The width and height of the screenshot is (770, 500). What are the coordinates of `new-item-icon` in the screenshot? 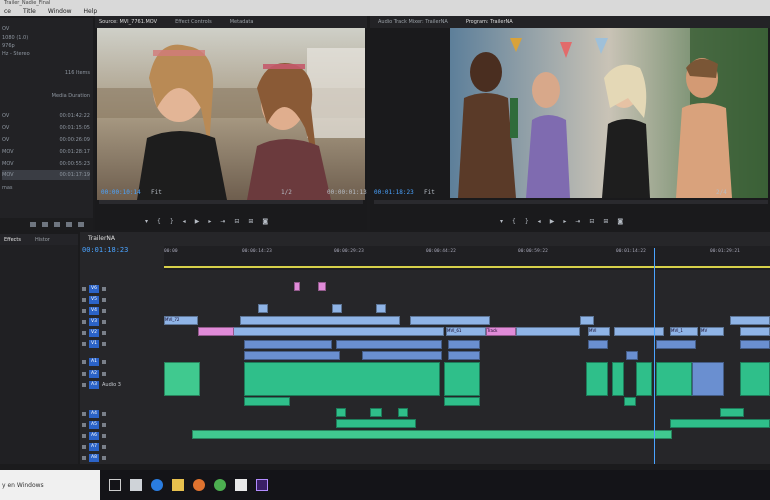 It's located at (69, 224).